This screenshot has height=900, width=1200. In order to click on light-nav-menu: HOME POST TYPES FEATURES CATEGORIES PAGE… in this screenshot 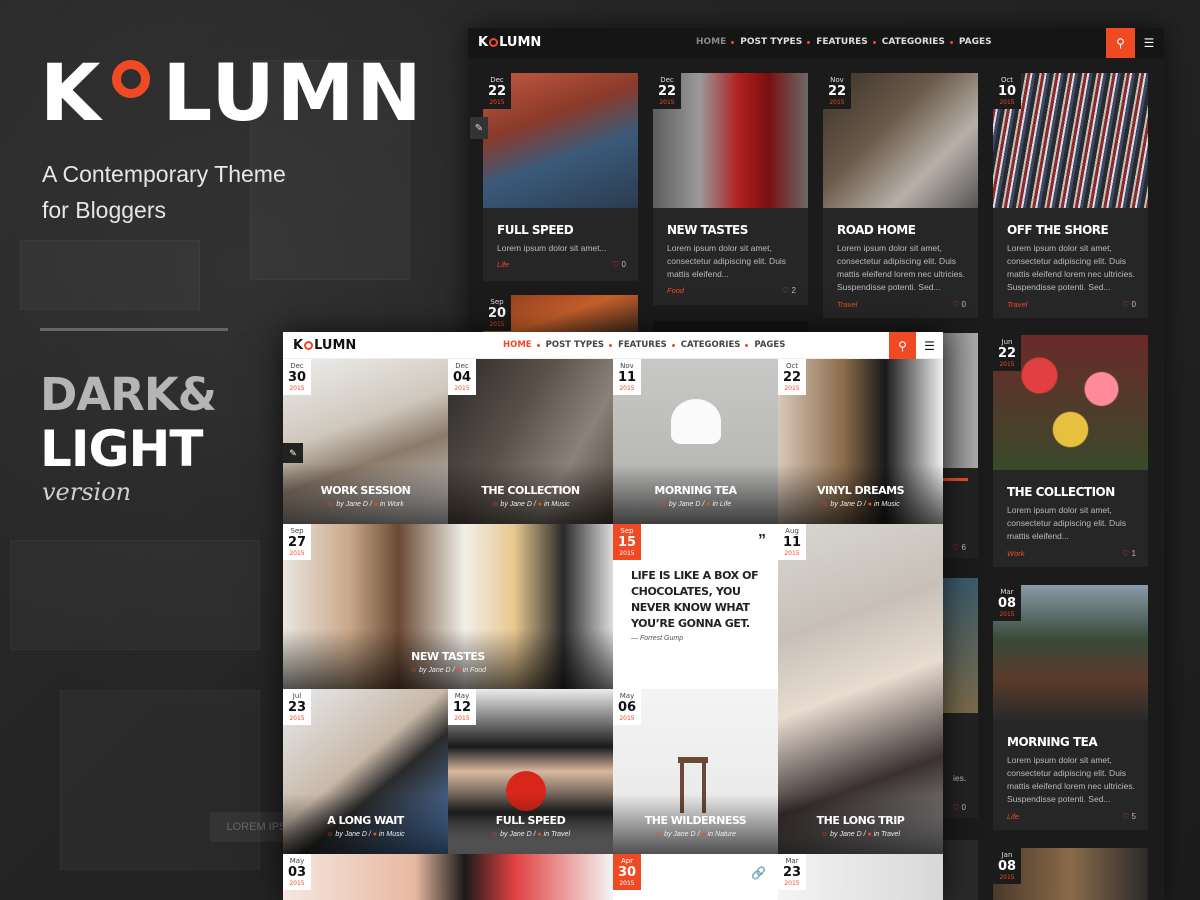, I will do `click(644, 345)`.